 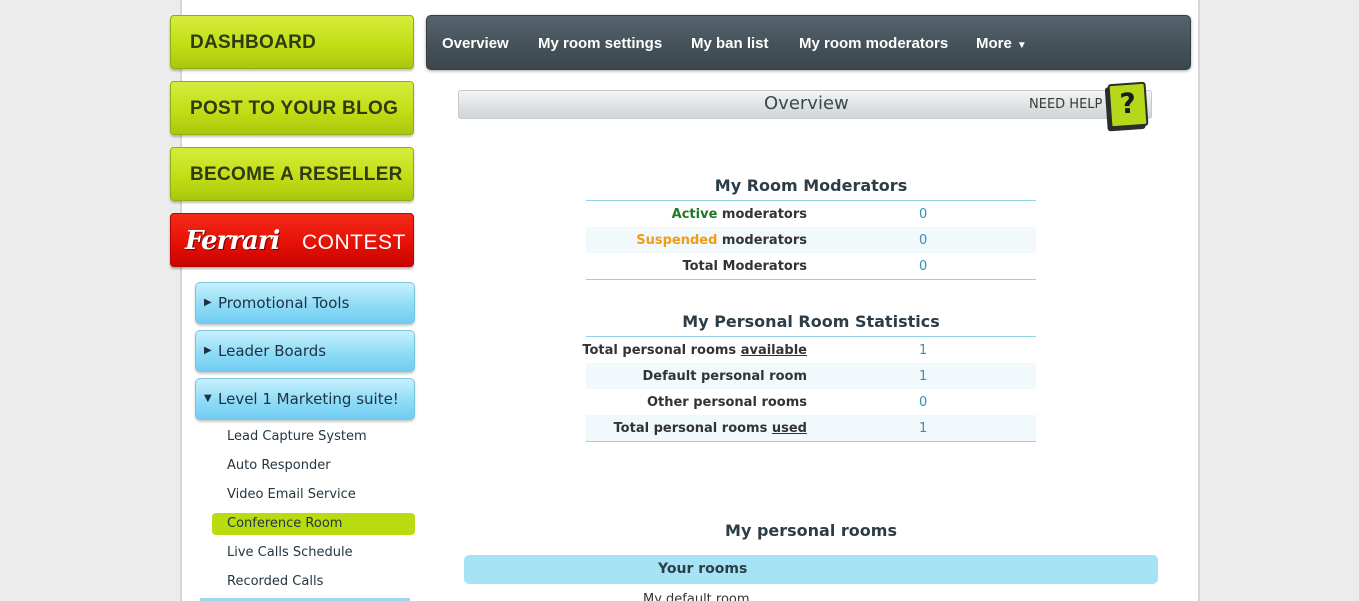 I want to click on overview-bar: Overview NEED HELP ?, so click(x=805, y=105).